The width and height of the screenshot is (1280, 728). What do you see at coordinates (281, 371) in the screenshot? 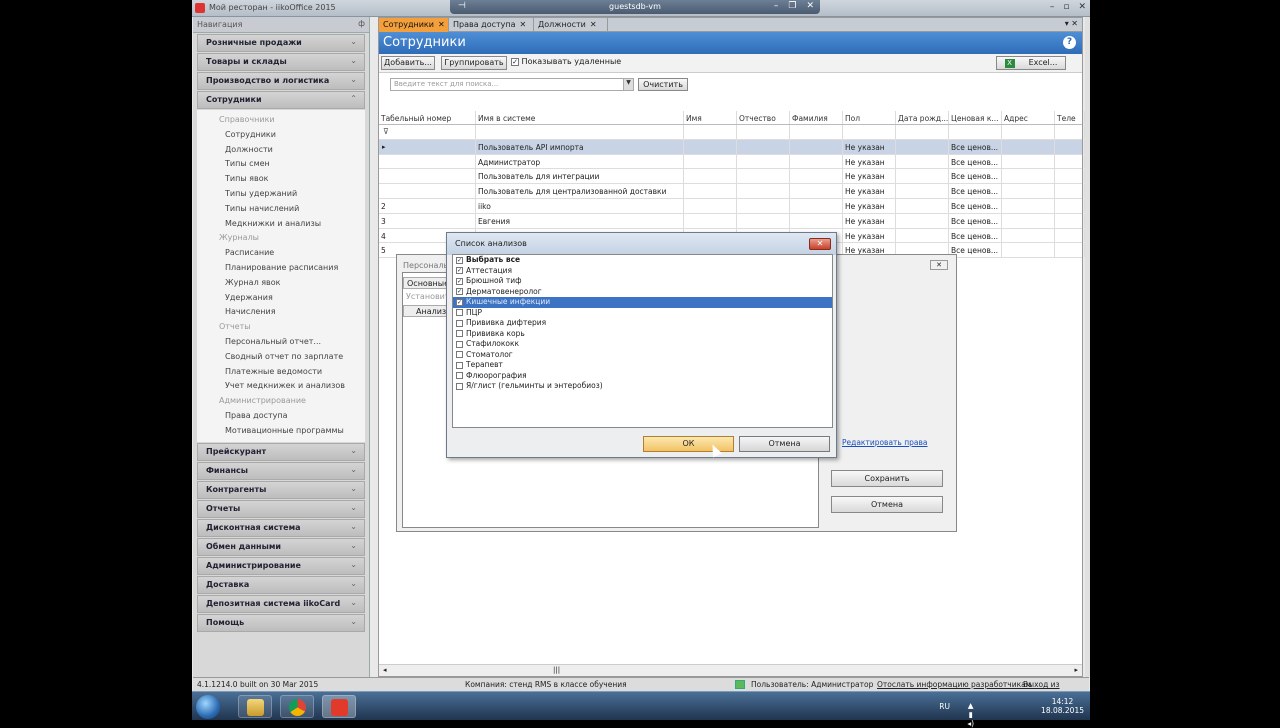
I see `nav-link: Платежные ведомости` at bounding box center [281, 371].